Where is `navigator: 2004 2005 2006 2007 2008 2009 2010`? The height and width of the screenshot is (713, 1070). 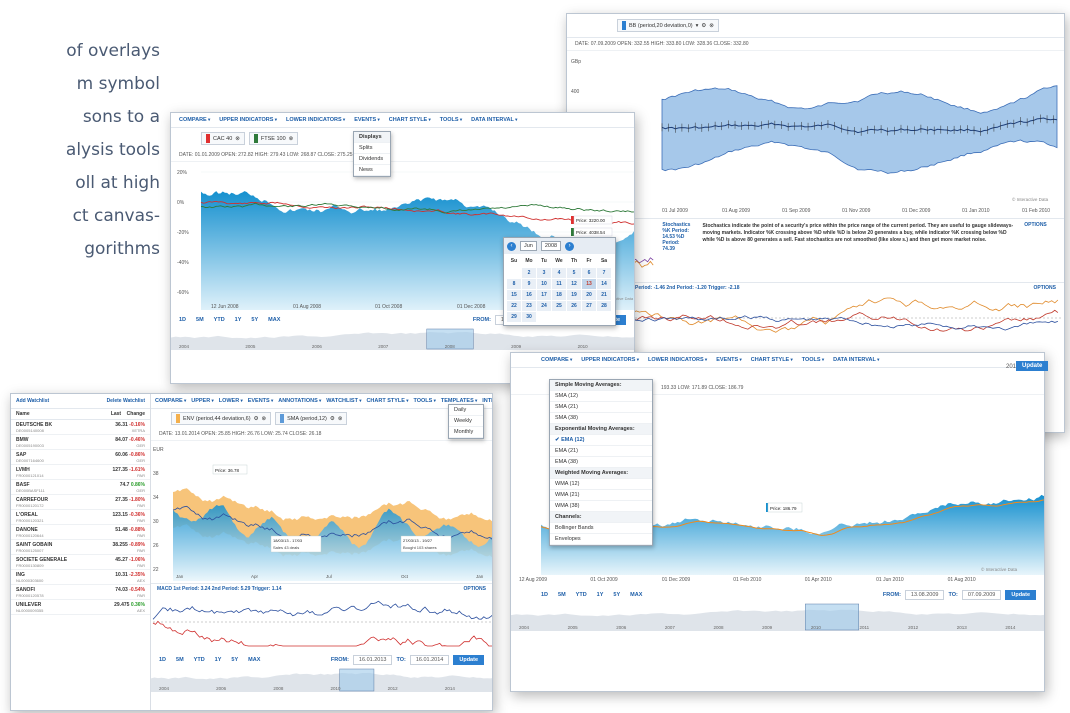
navigator: 2004 2005 2006 2007 2008 2009 2010 is located at coordinates (403, 339).